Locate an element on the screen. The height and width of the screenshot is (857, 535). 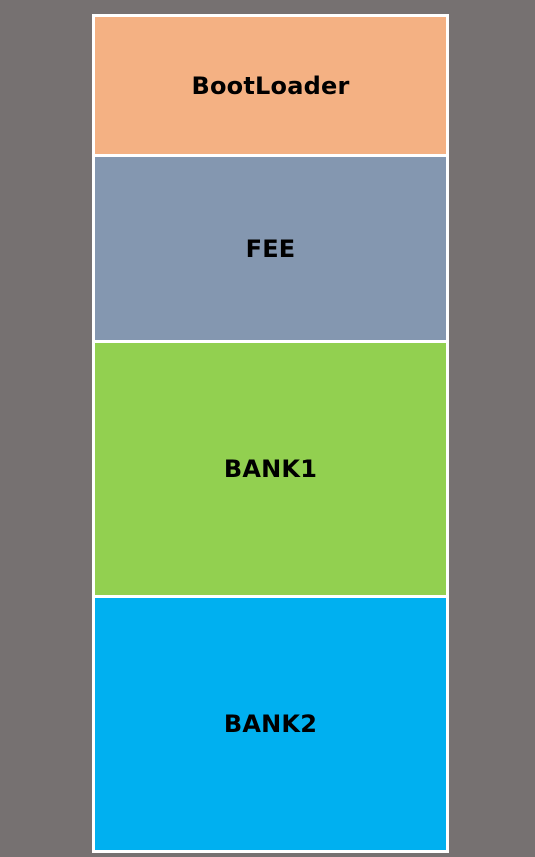
bank2-label: BANK2 is located at coordinates (270, 724).